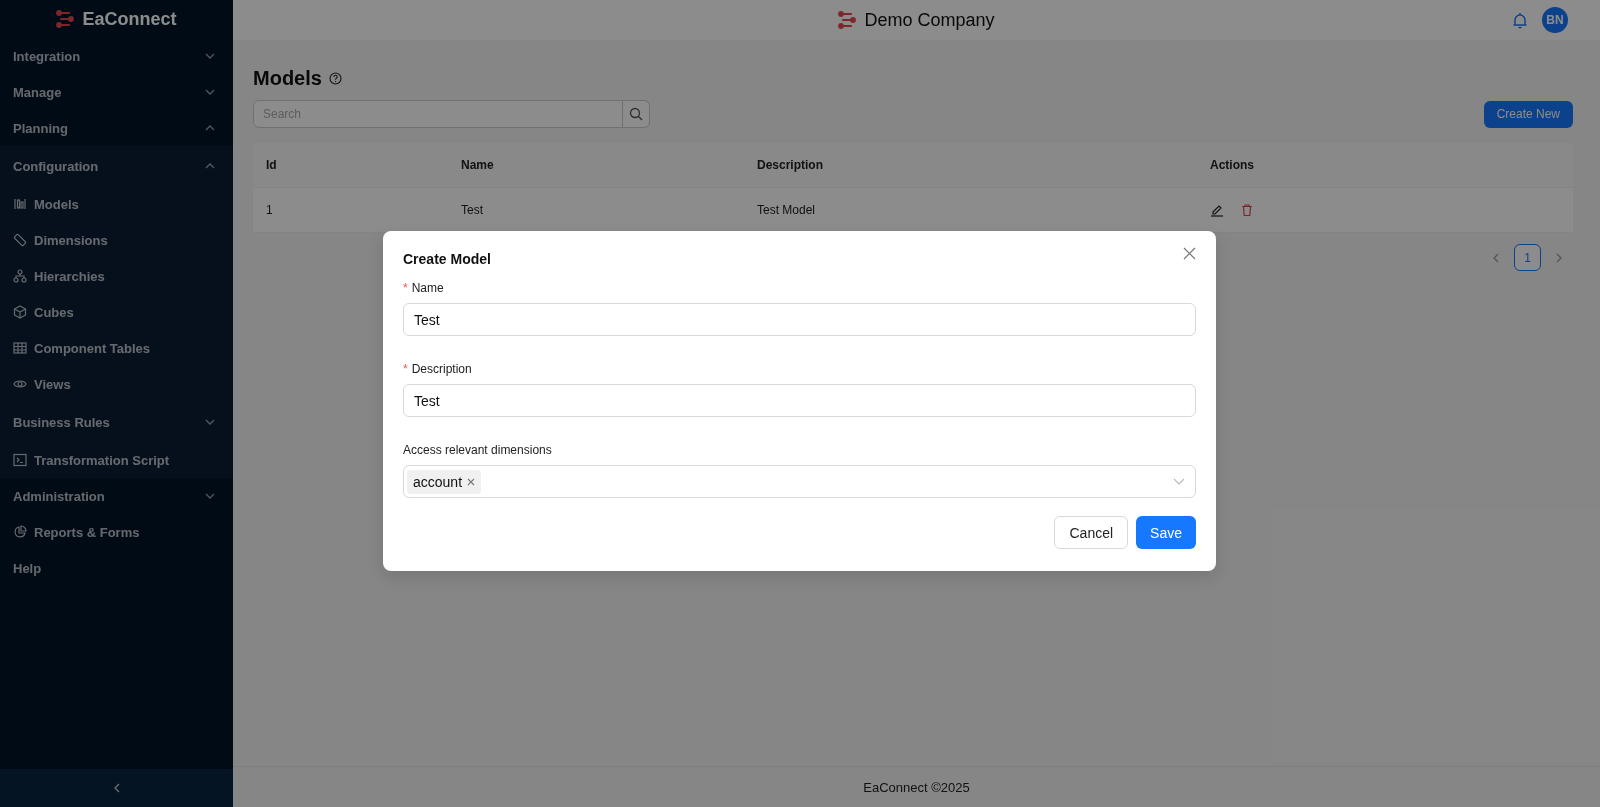 The image size is (1600, 807). I want to click on close-icon, so click(1189, 253).